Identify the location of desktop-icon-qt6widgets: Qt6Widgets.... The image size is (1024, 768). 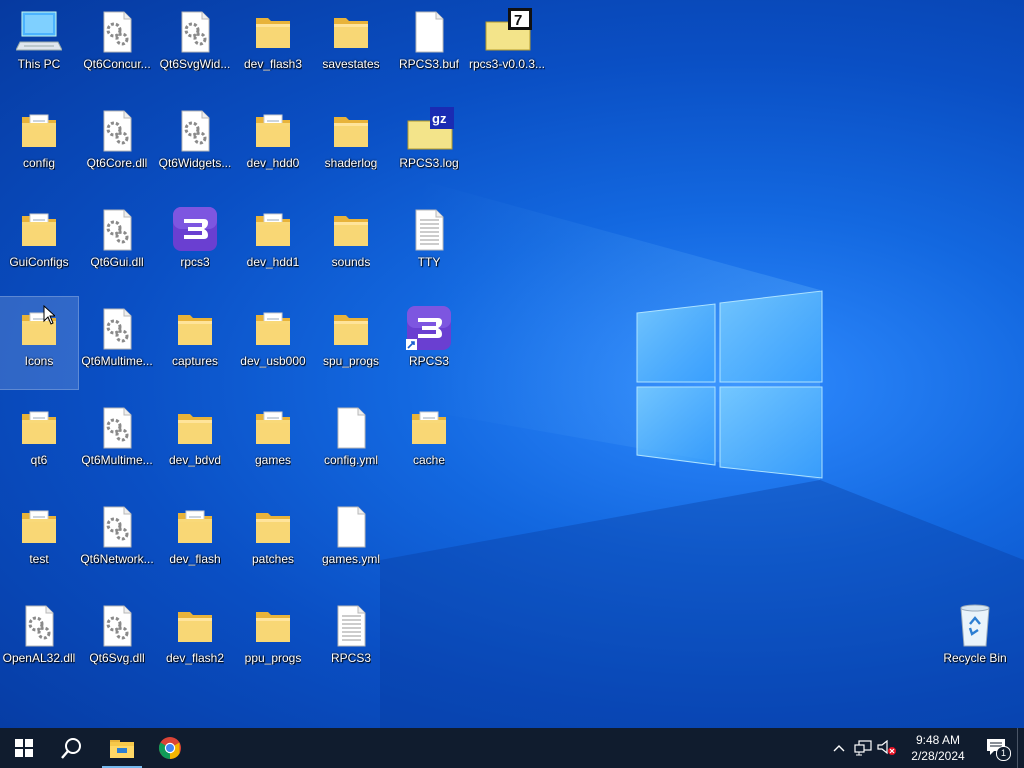
(195, 145).